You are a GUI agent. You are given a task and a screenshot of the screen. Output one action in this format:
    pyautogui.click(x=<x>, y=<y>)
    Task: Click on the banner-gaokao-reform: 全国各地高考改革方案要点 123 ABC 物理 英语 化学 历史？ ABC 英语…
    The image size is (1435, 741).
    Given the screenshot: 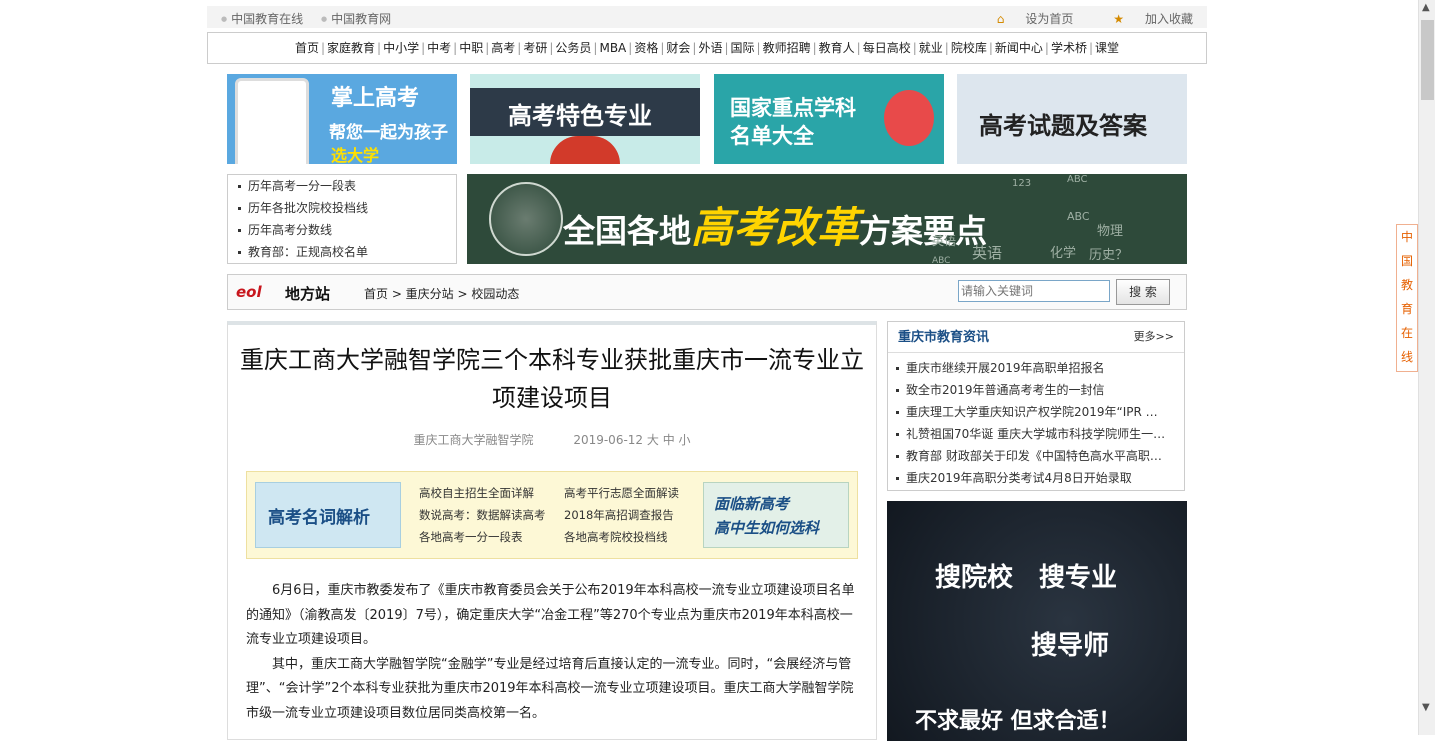 What is the action you would take?
    pyautogui.click(x=827, y=219)
    